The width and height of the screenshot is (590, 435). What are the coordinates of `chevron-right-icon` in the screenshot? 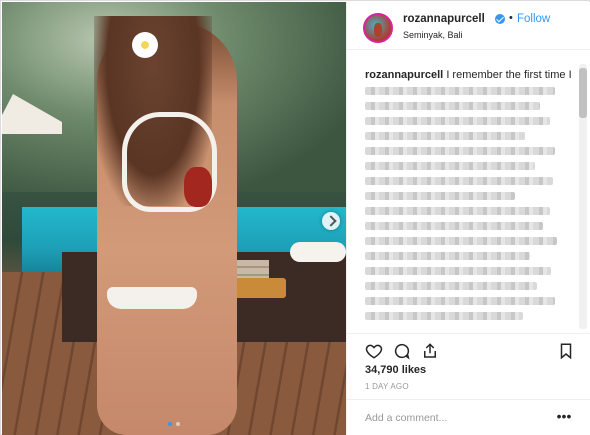 It's located at (331, 221).